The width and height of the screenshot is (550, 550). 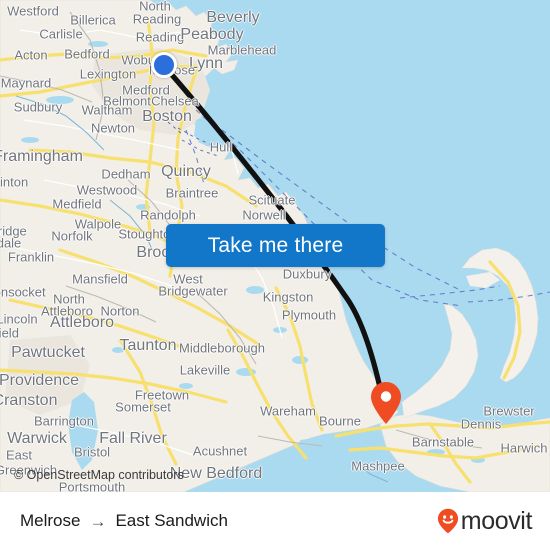 I want to click on origin-marker, so click(x=164, y=65).